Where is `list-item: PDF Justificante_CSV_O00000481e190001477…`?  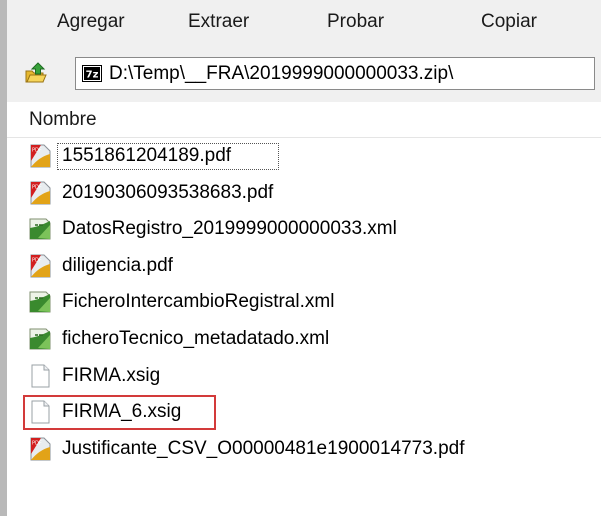
list-item: PDF Justificante_CSV_O00000481e190001477… is located at coordinates (304, 449).